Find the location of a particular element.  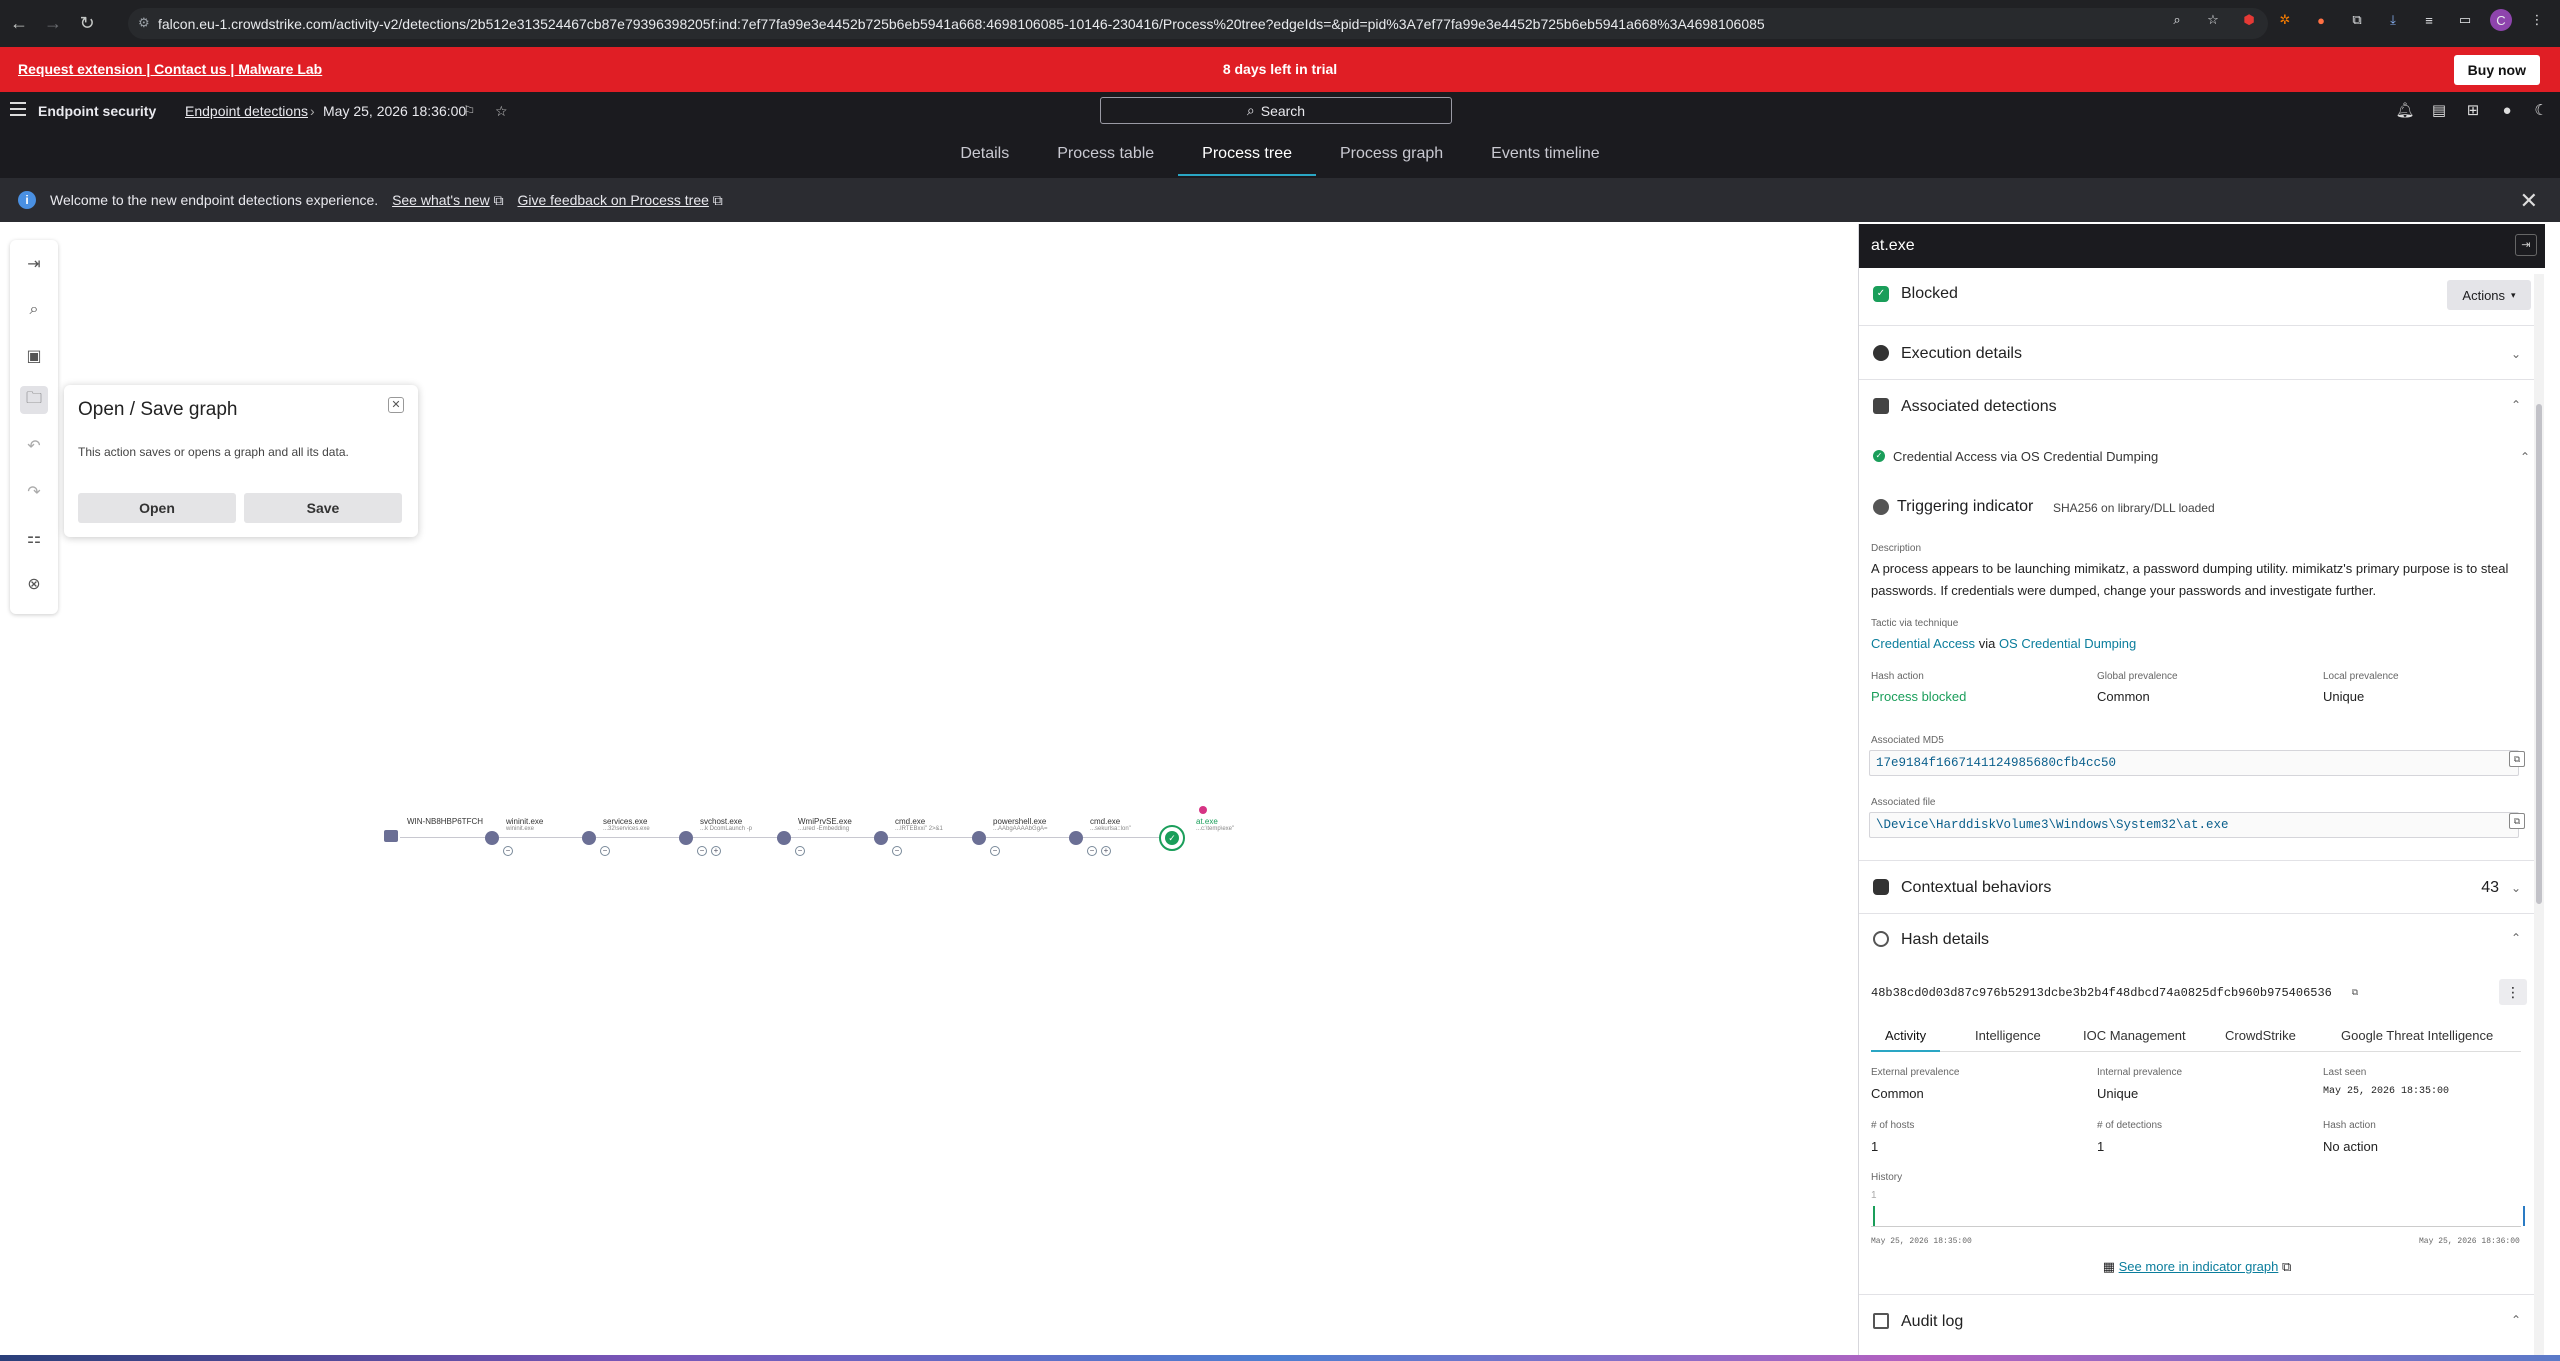

panel-scrollbar is located at coordinates (2539, 817).